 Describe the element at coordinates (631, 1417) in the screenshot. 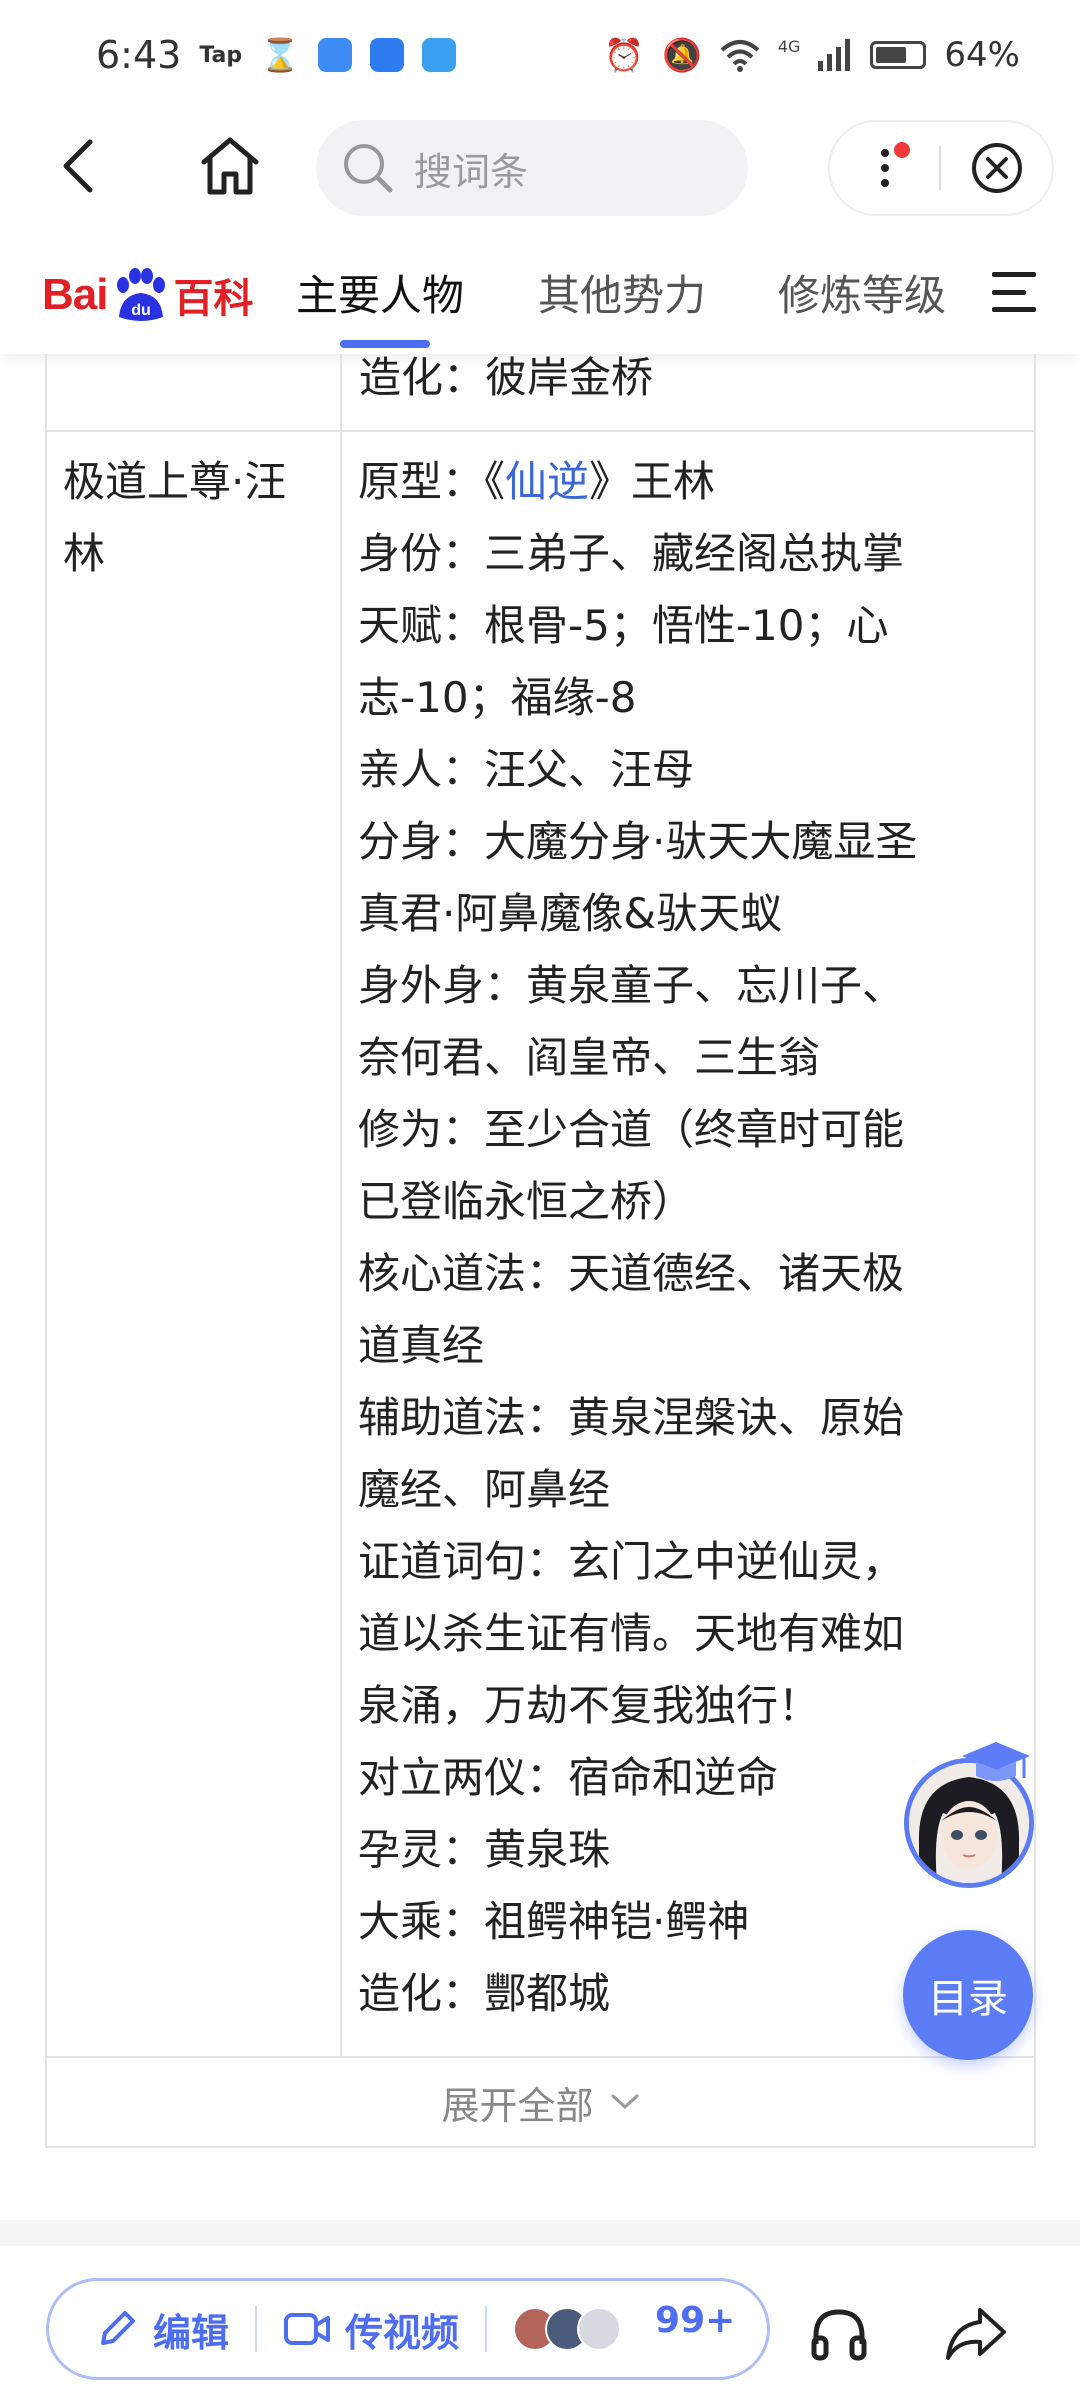

I see `description-line: 辅助道法：黄泉涅槃诀、原始` at that location.